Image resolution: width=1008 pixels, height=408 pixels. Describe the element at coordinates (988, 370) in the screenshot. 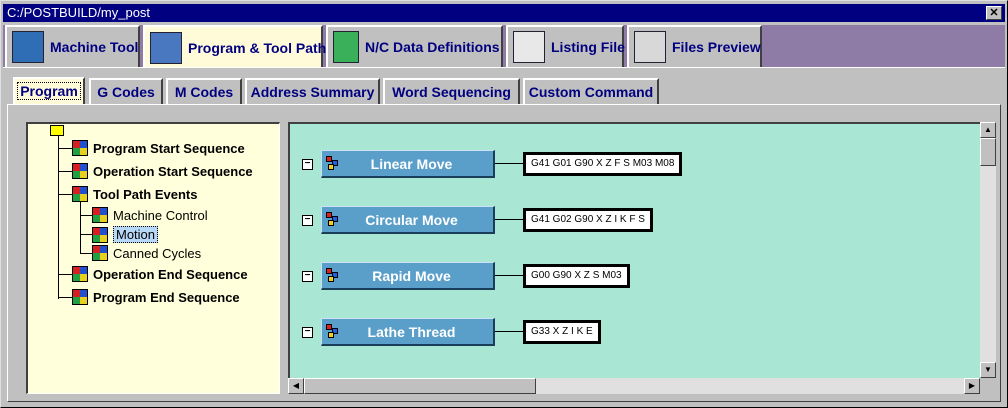

I see `scroll-down-icon: ▼` at that location.